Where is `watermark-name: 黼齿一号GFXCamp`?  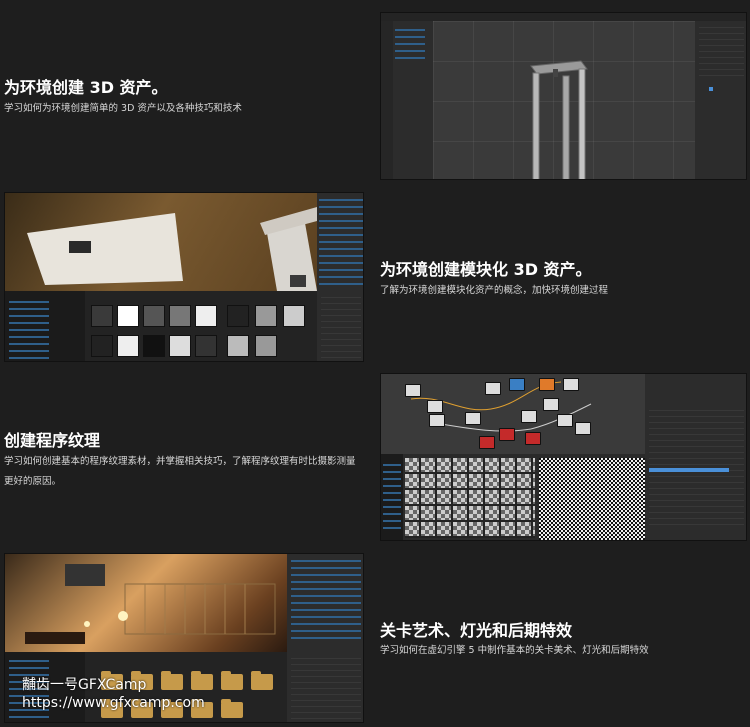 watermark-name: 黼齿一号GFXCamp is located at coordinates (84, 685).